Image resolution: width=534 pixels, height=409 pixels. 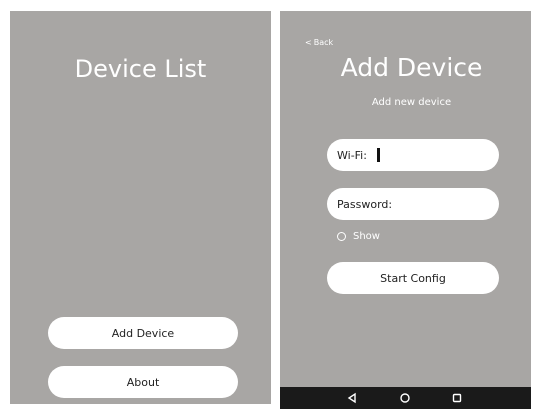 I want to click on page-title: Add Device, so click(x=411, y=67).